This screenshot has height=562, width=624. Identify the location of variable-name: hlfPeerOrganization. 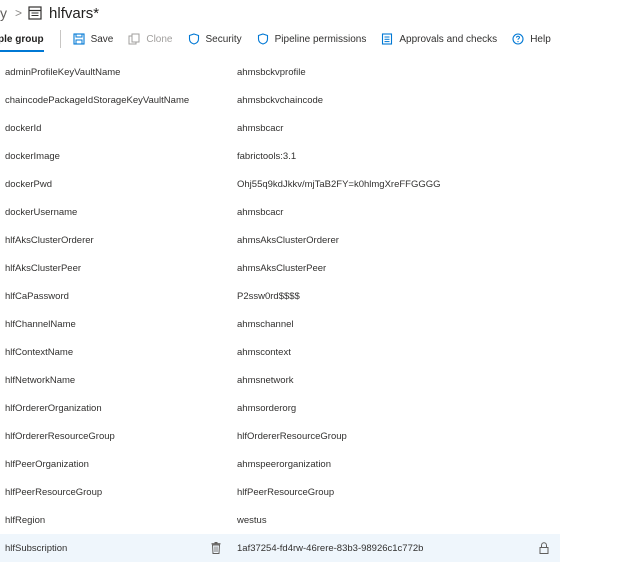
(47, 464).